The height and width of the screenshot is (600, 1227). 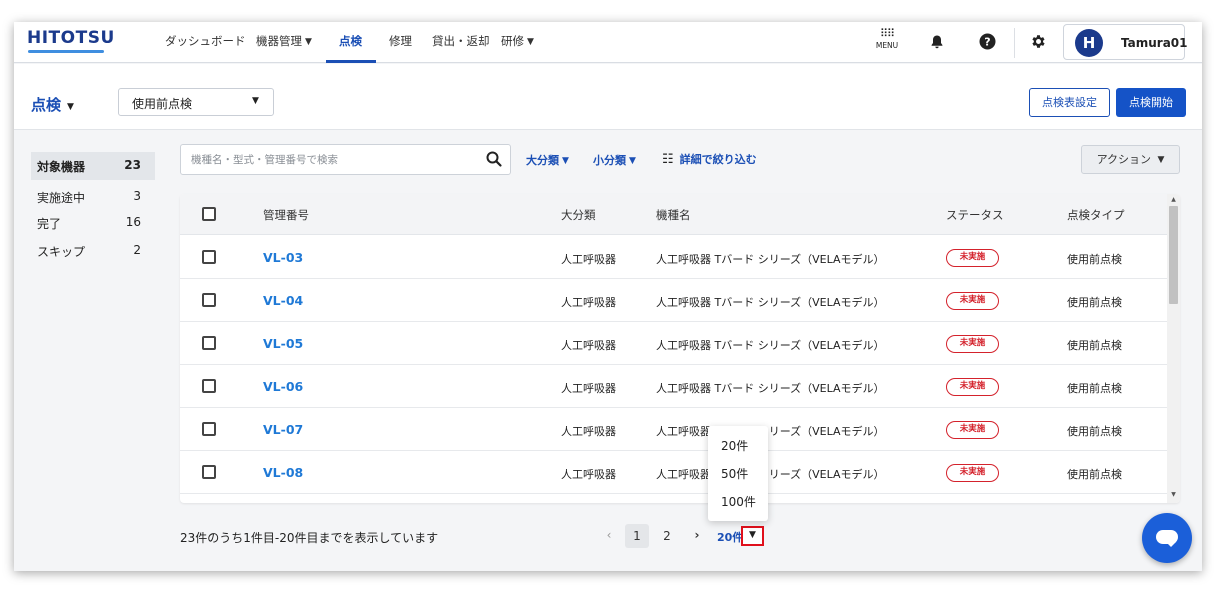 I want to click on header-id: 管理番号, so click(x=286, y=215).